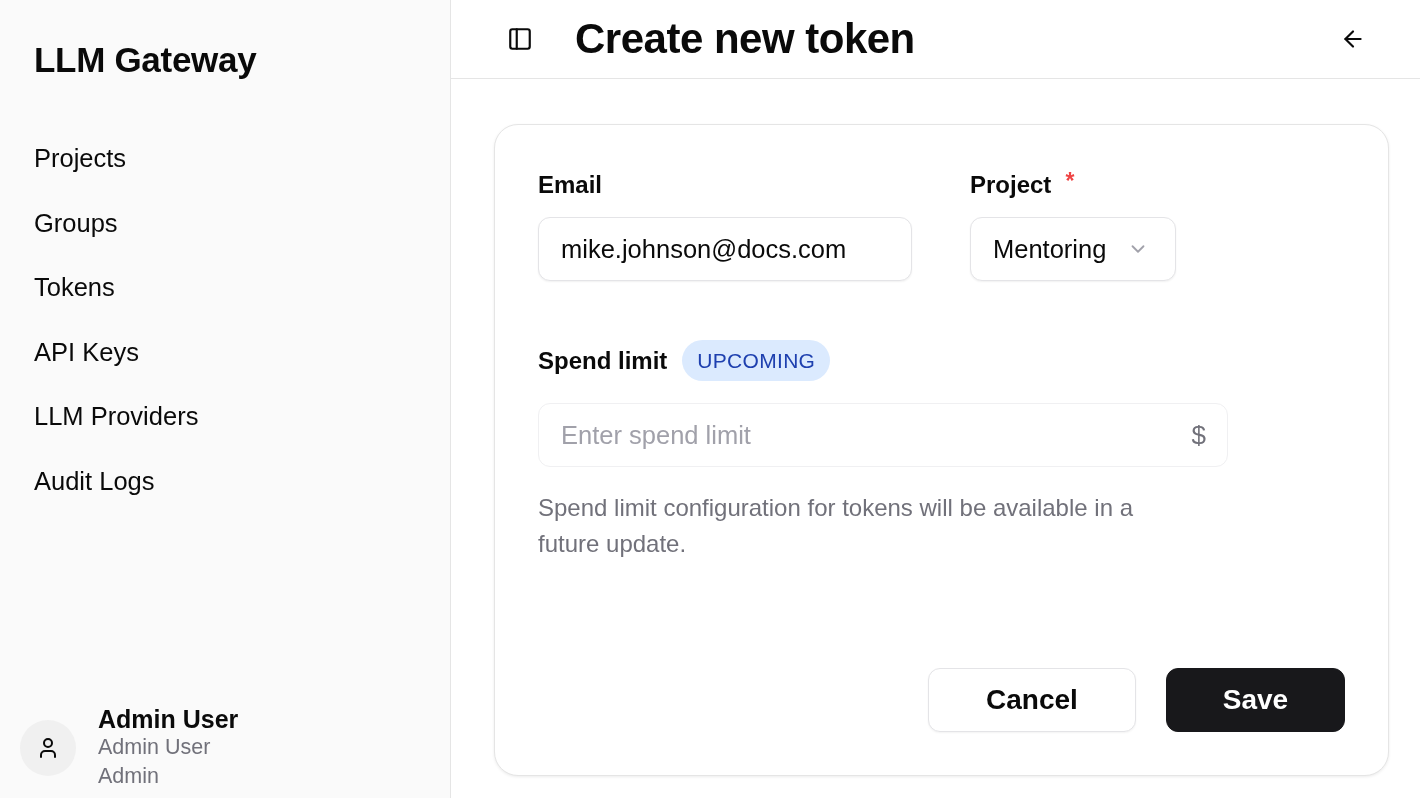 Image resolution: width=1420 pixels, height=798 pixels. Describe the element at coordinates (836, 526) in the screenshot. I see `help-text: Spend limit configuration for tokens will be available in a future update.` at that location.